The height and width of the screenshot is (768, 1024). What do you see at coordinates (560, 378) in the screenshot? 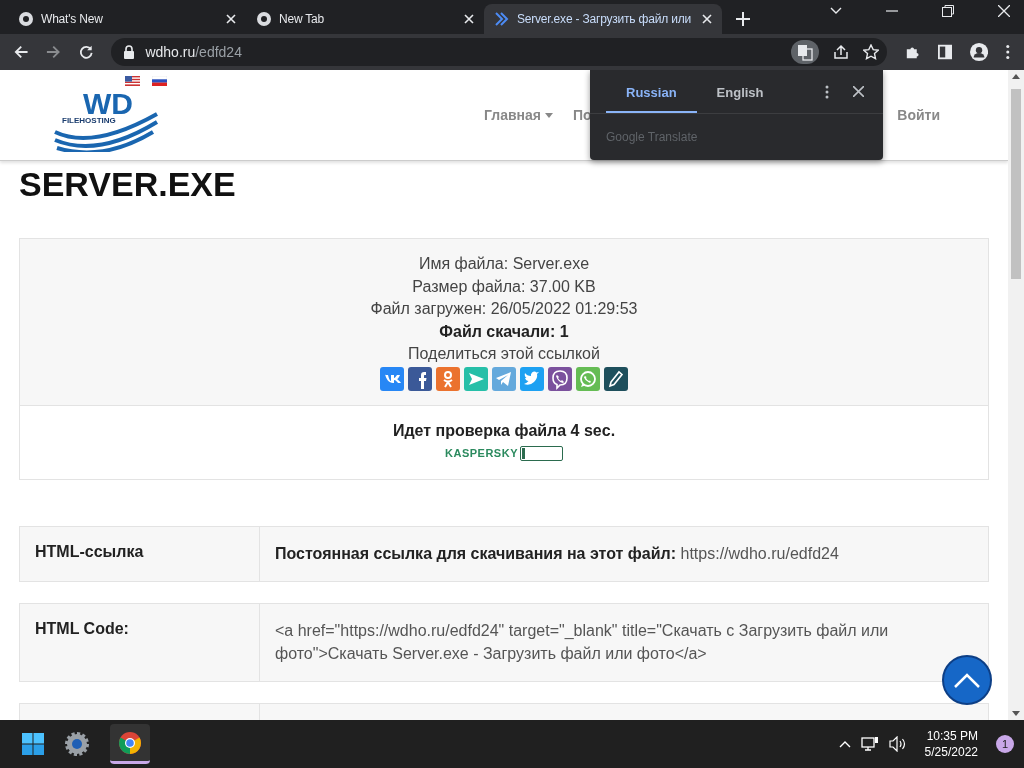
I see `viber-share-icon` at bounding box center [560, 378].